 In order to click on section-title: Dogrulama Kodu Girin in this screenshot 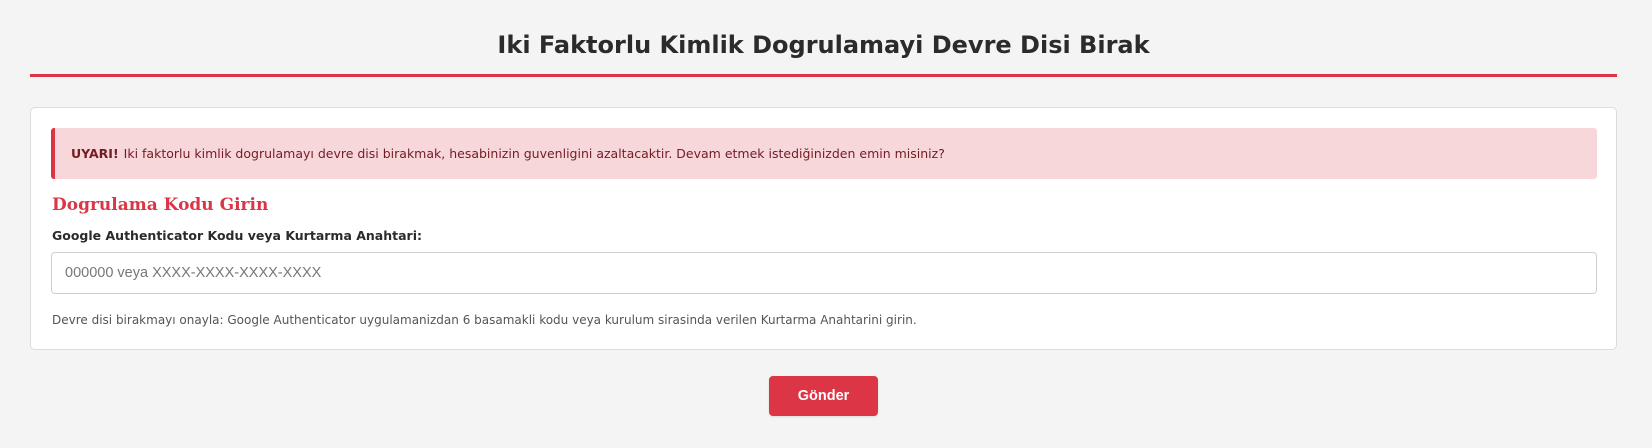, I will do `click(160, 205)`.